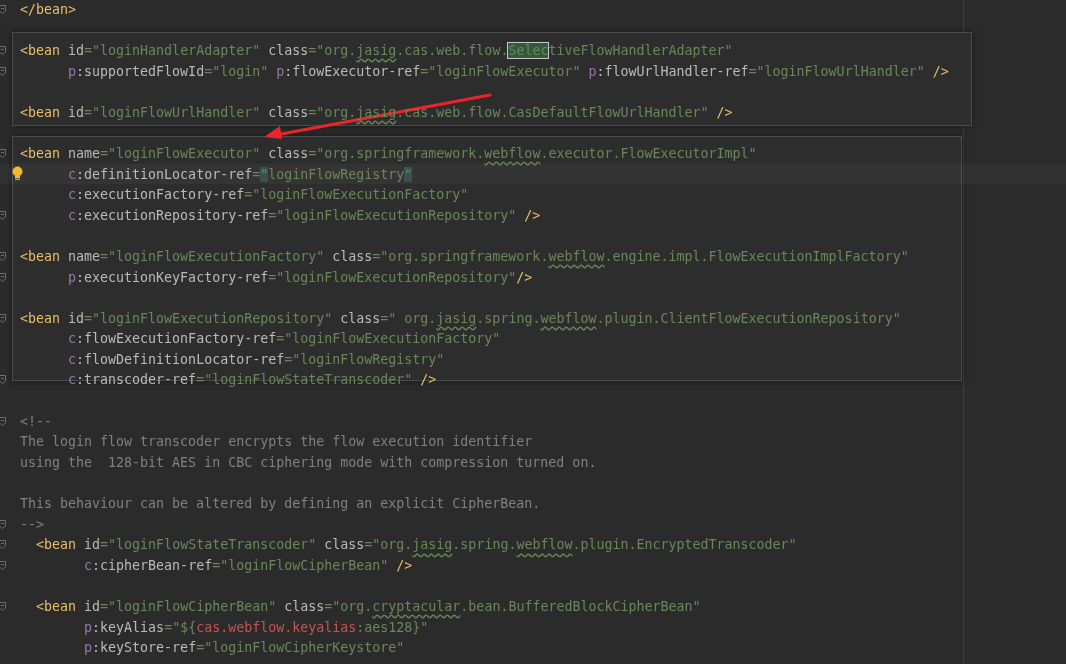 This screenshot has width=1066, height=664. What do you see at coordinates (464, 256) in the screenshot?
I see `code-line: <bean name="loginFlowExecutionFactory" class="org.springframework.webflow.engine.impl.FlowExecutionImplFactory"` at bounding box center [464, 256].